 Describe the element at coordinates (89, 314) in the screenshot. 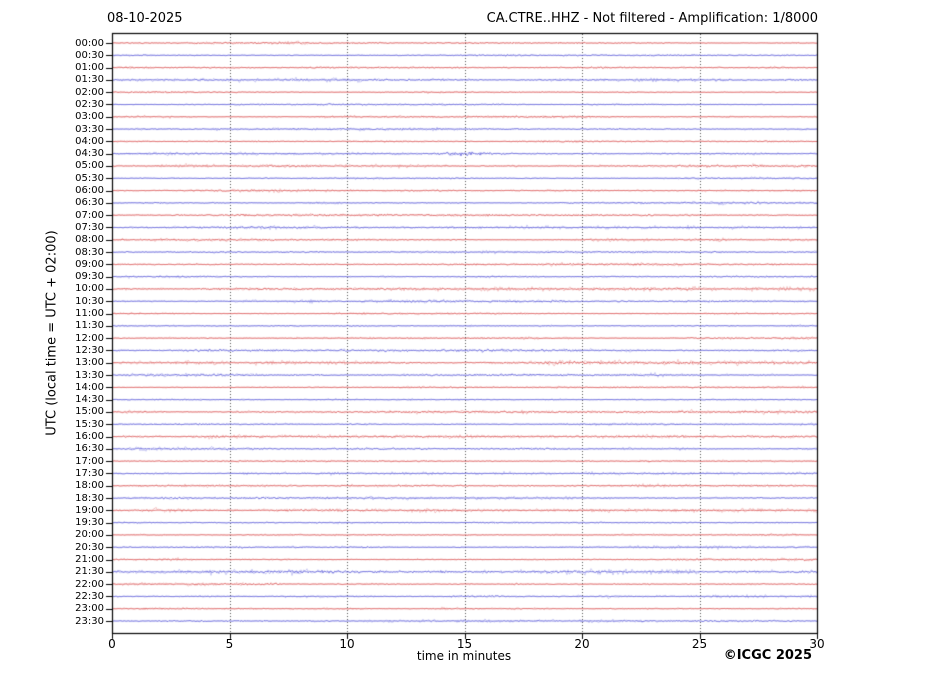

I see `y-tick-label: 11:00` at that location.